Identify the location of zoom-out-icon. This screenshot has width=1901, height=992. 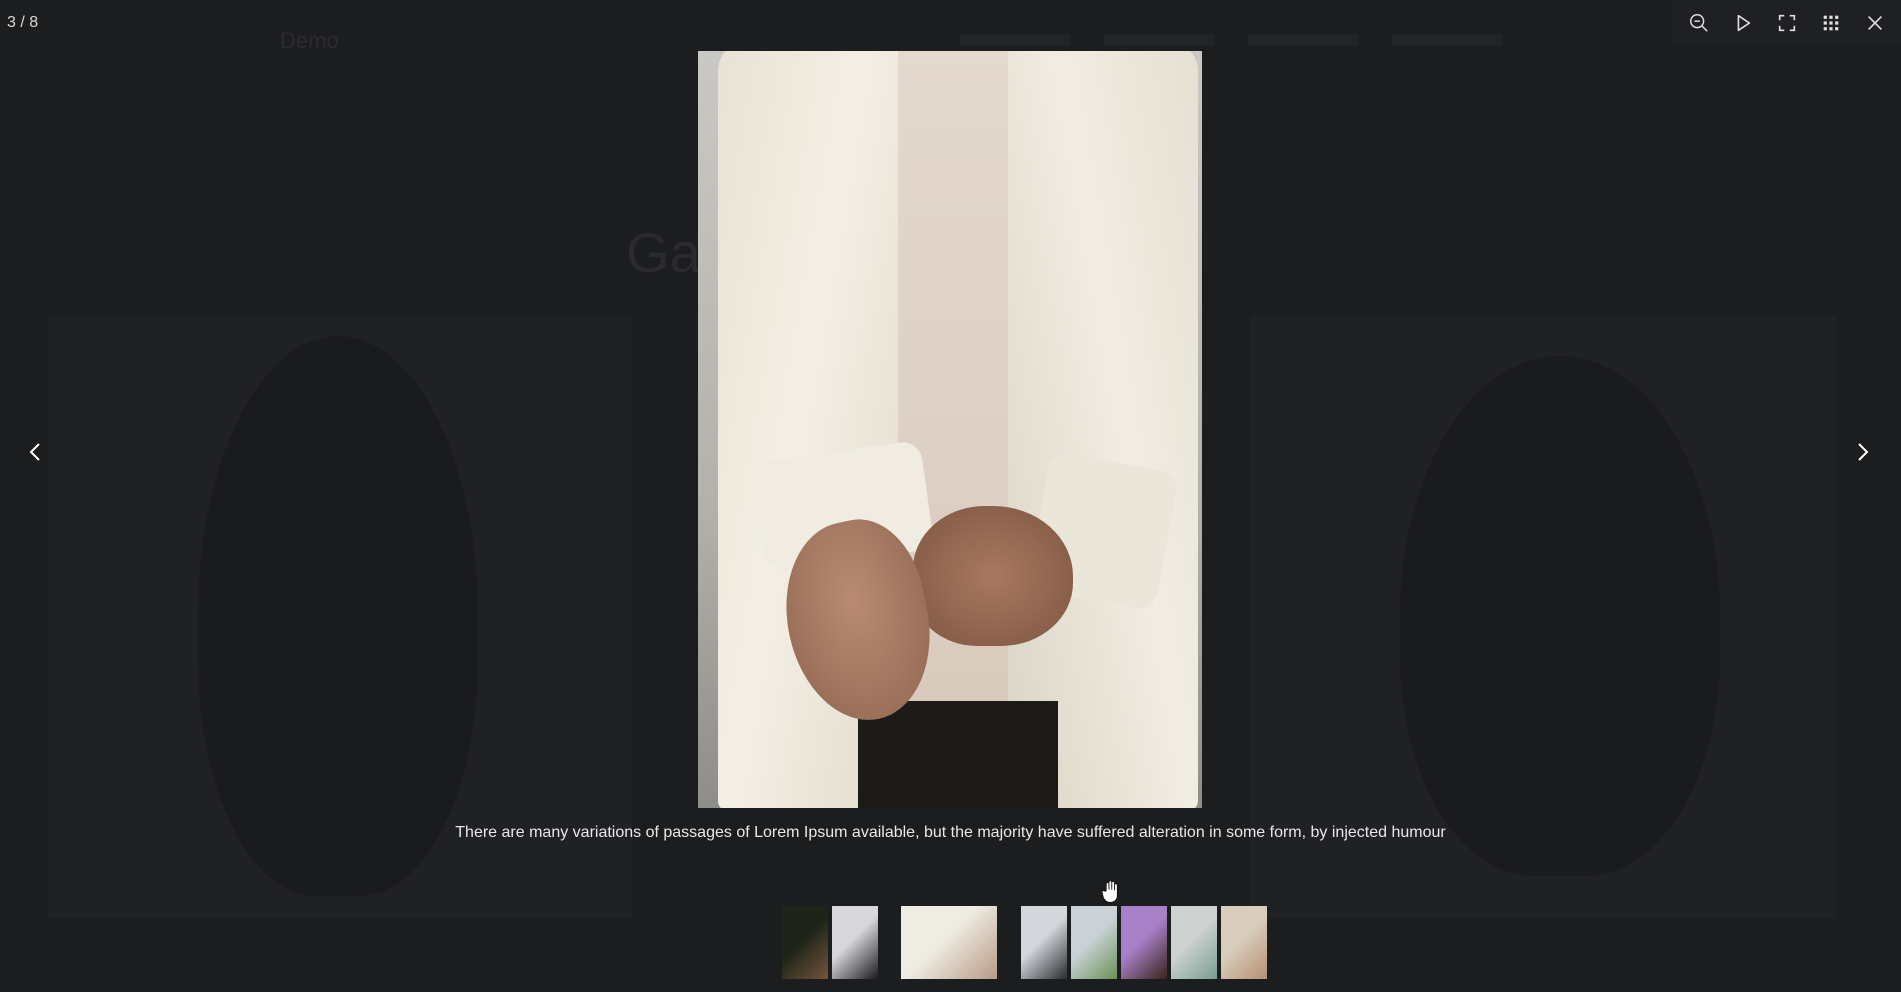
(1699, 22).